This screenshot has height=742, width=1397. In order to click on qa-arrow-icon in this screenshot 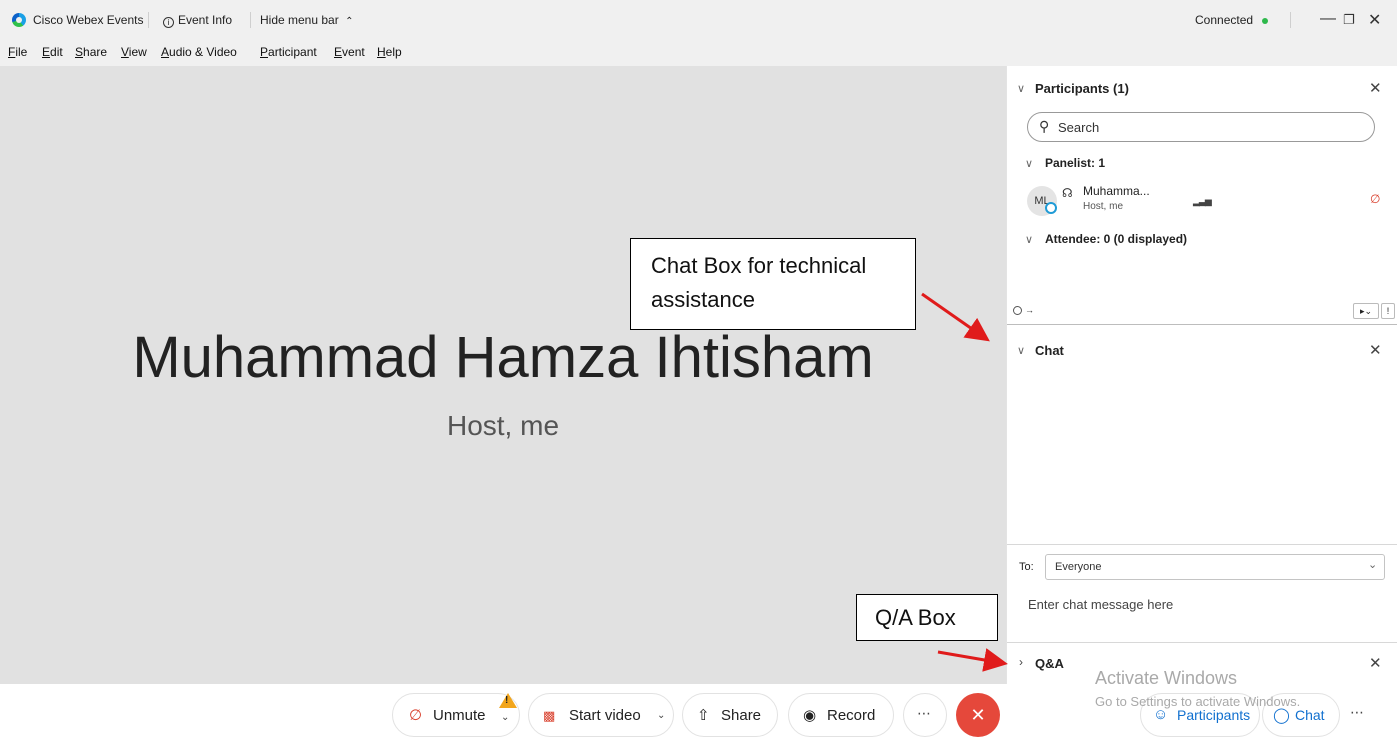, I will do `click(972, 660)`.